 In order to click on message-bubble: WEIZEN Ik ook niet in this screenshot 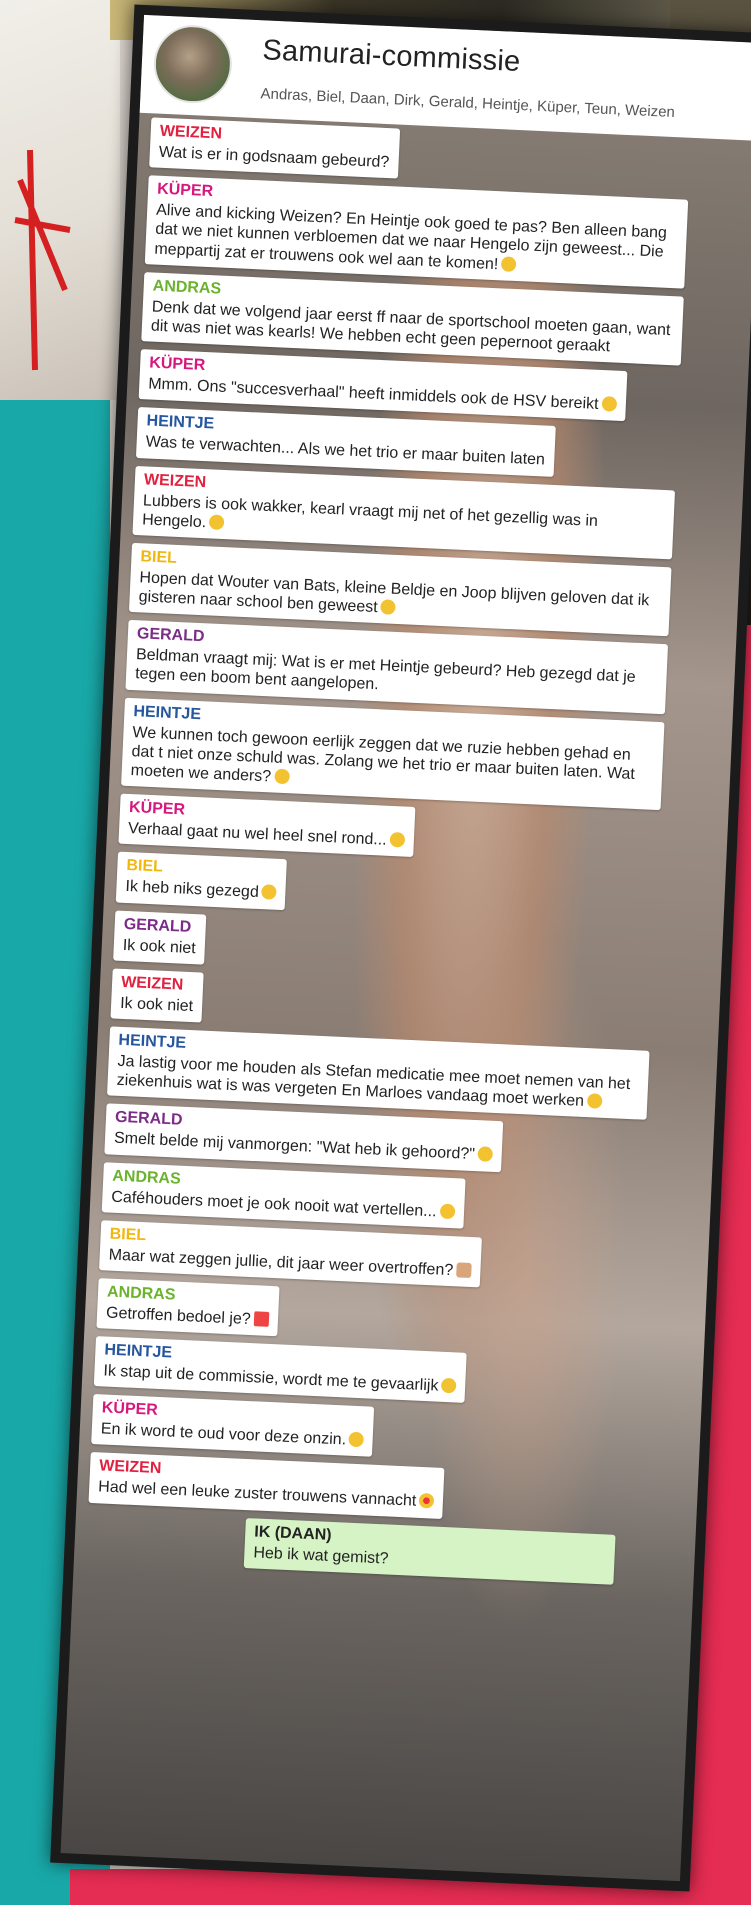, I will do `click(157, 995)`.